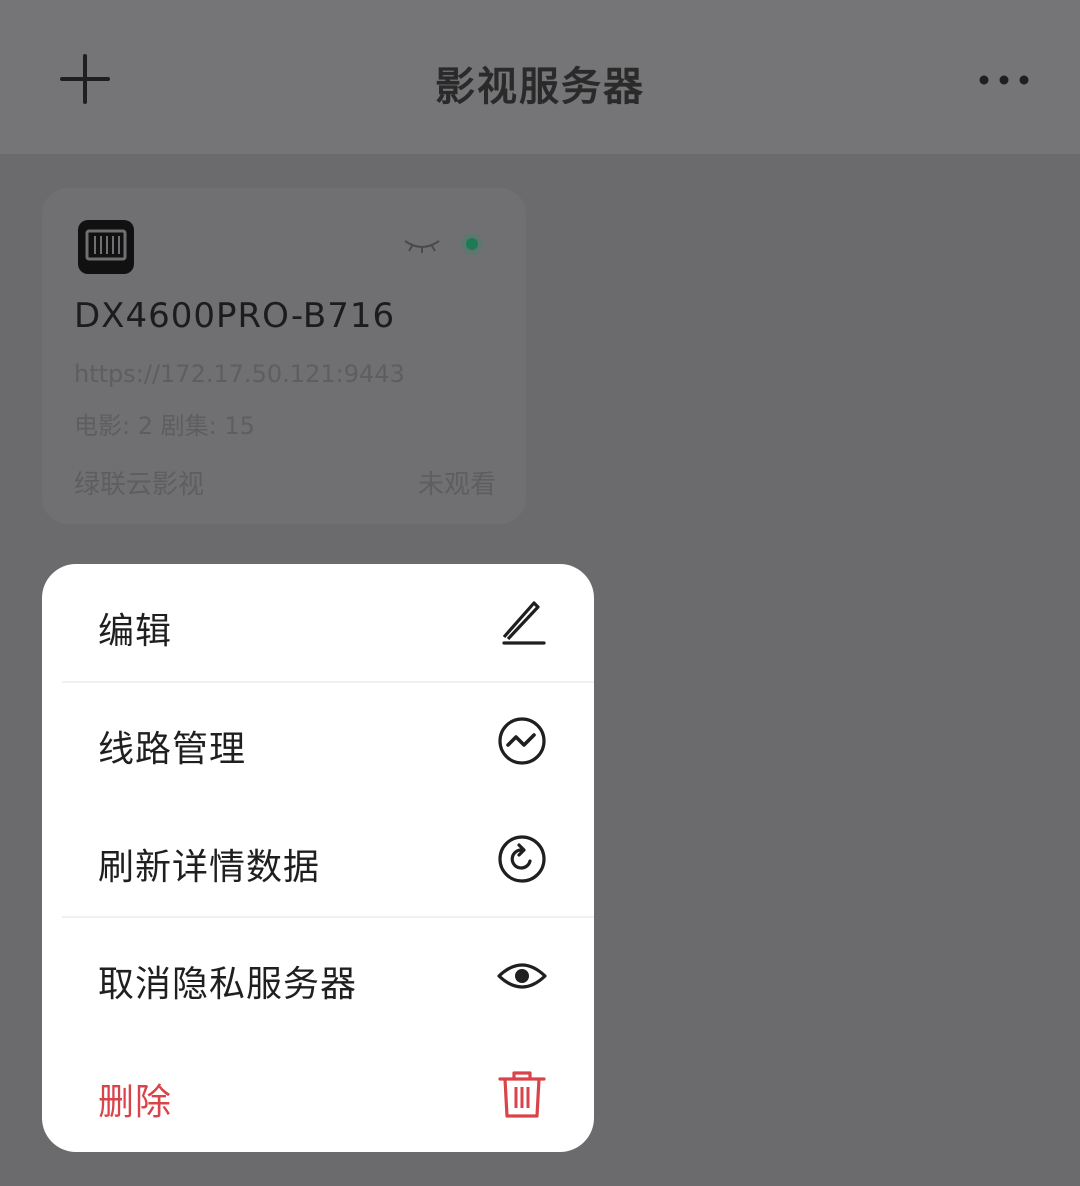 Image resolution: width=1080 pixels, height=1186 pixels. What do you see at coordinates (172, 749) in the screenshot?
I see `menu-item-label: 线路管理` at bounding box center [172, 749].